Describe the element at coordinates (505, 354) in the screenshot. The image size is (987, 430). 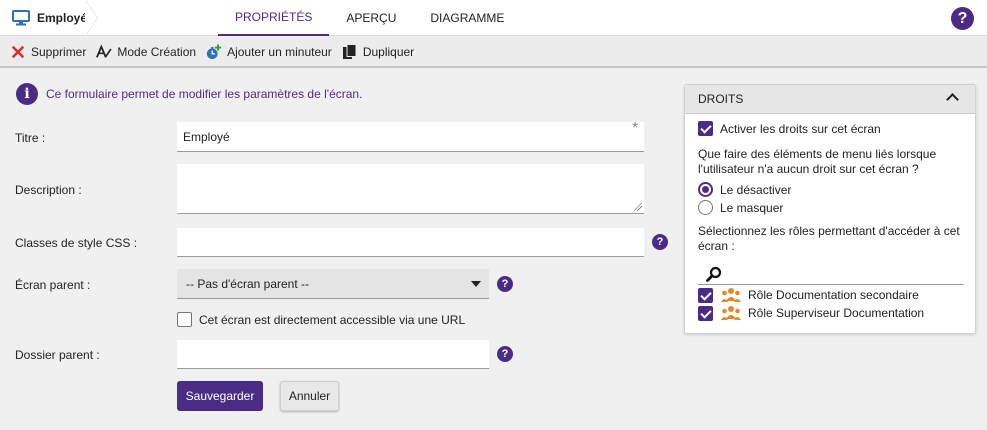
I see `parent-folder-help-icon: ?` at that location.